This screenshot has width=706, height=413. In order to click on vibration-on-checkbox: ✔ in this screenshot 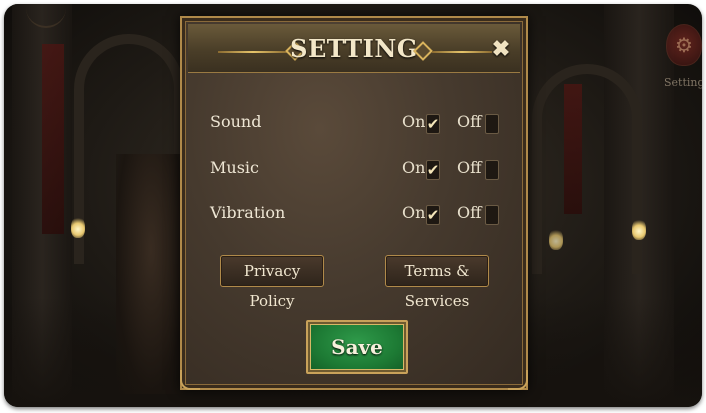, I will do `click(433, 215)`.